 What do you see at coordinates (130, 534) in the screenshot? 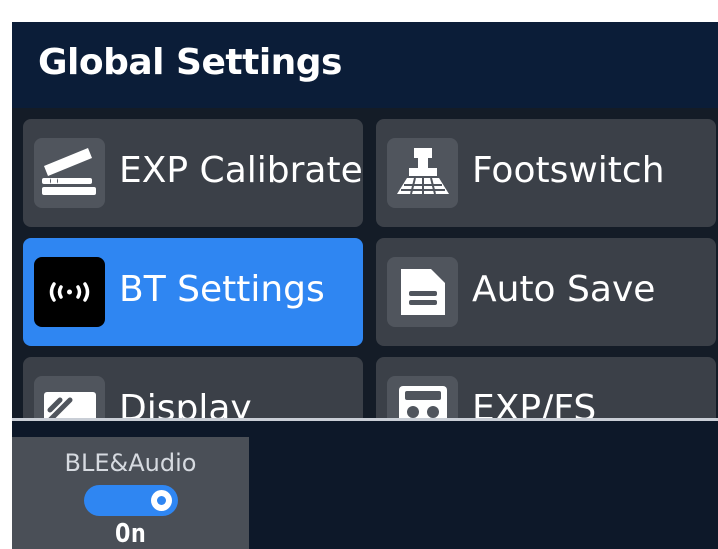
I see `param-value: On` at bounding box center [130, 534].